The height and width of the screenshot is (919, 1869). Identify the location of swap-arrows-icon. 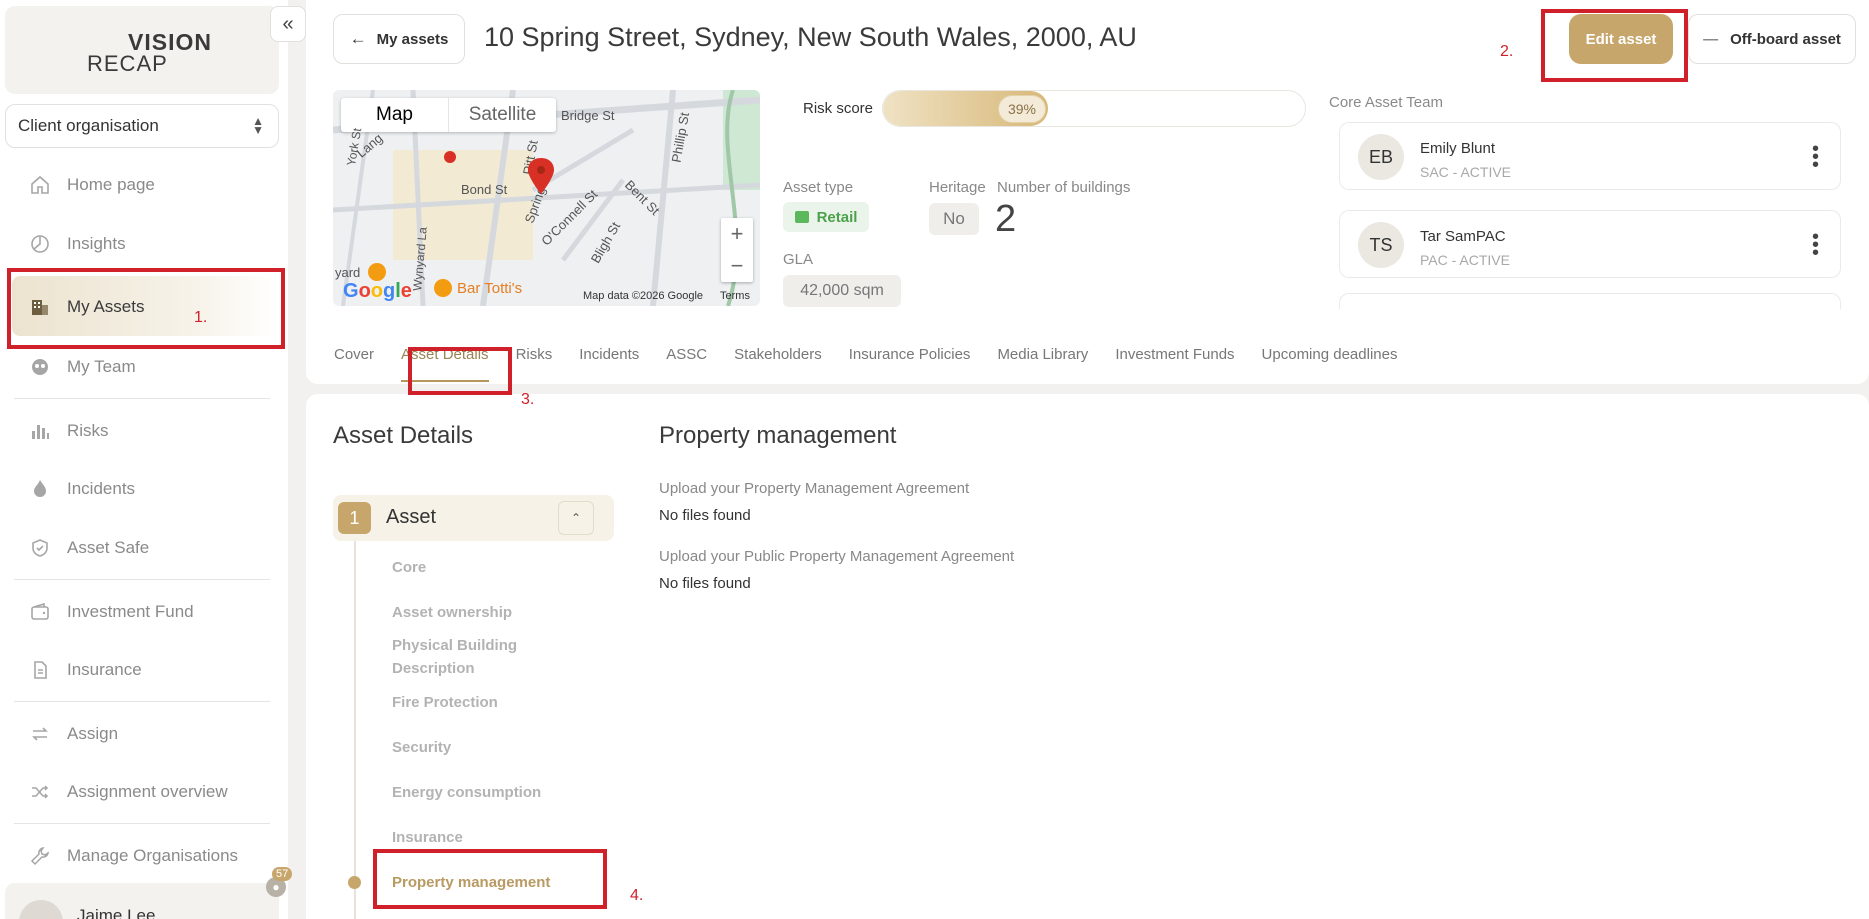
(40, 734).